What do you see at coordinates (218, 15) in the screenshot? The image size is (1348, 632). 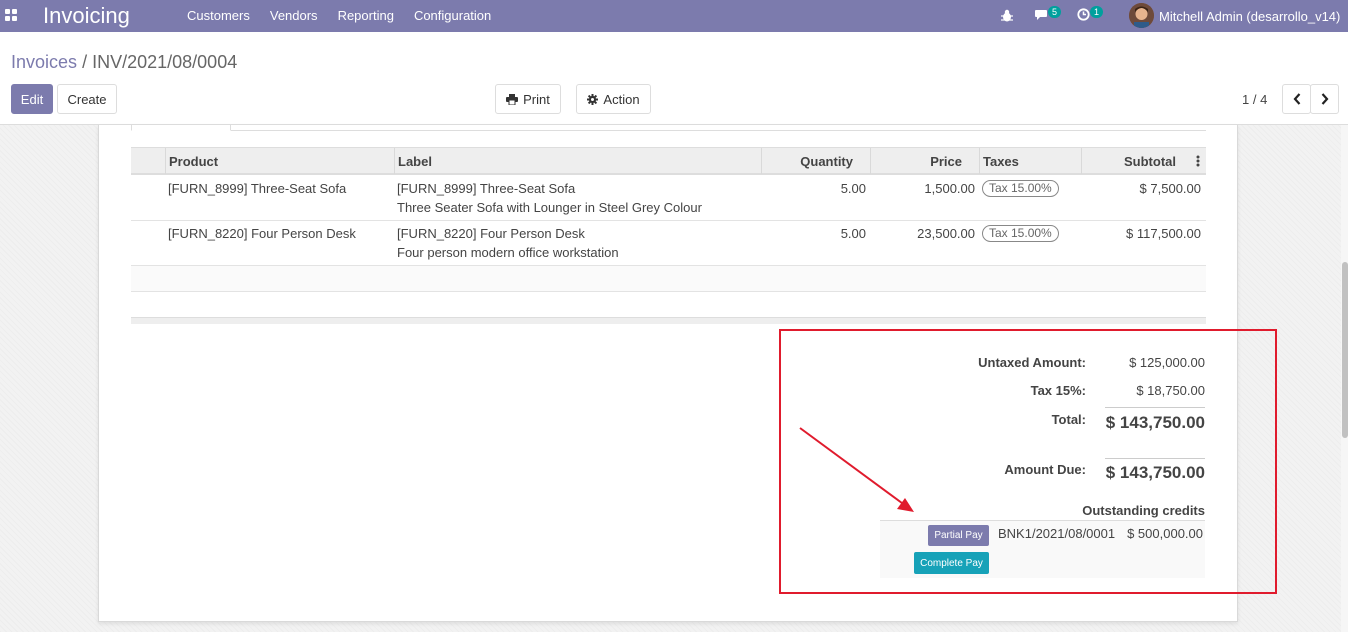 I see `menu-item-customers: Customers` at bounding box center [218, 15].